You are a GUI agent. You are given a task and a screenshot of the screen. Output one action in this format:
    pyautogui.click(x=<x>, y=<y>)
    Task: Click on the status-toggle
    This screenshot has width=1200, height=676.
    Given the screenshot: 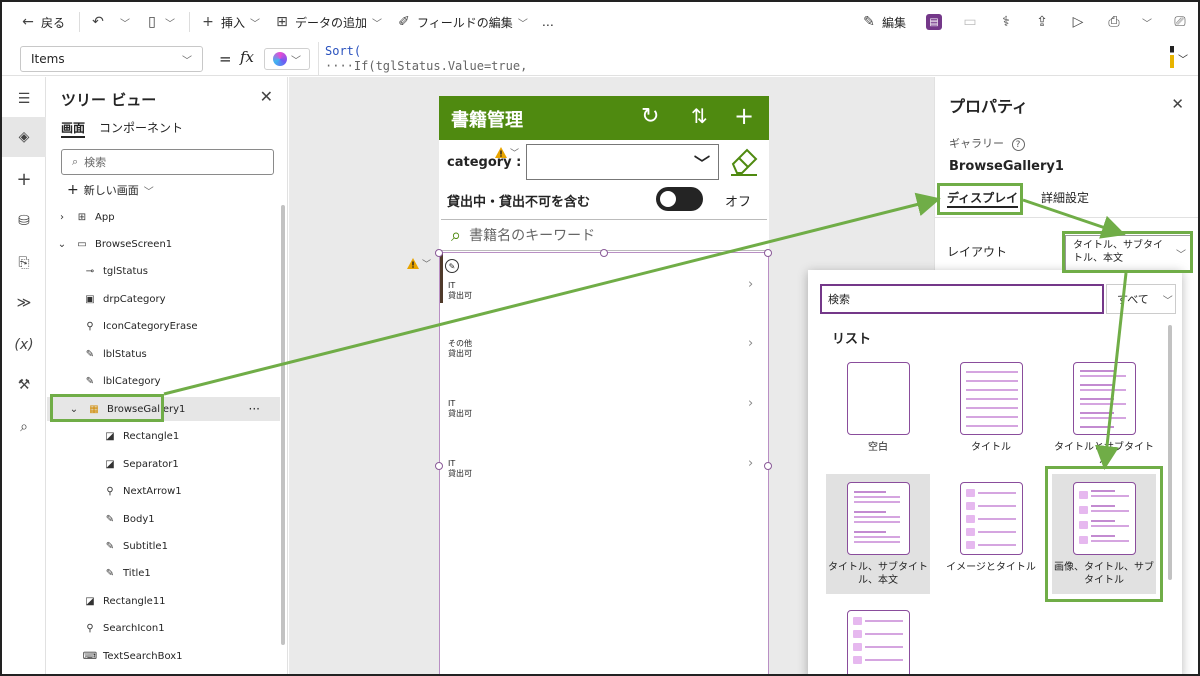 What is the action you would take?
    pyautogui.click(x=679, y=199)
    